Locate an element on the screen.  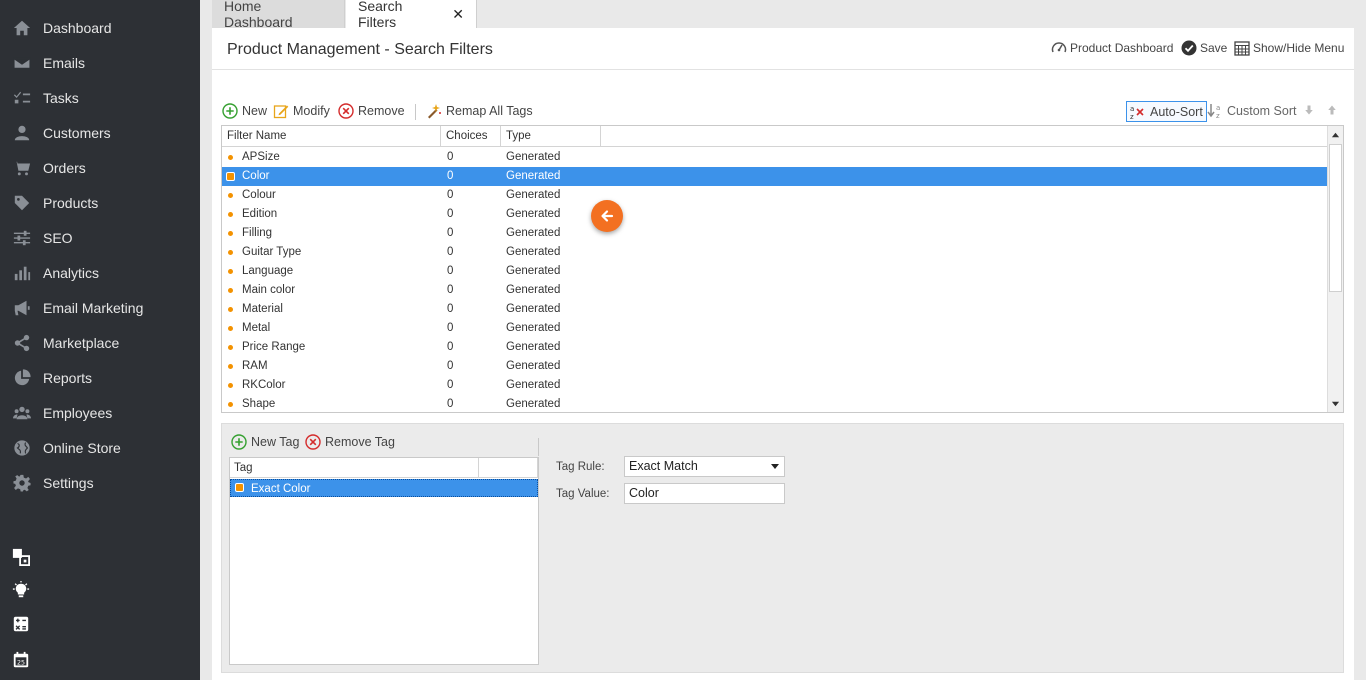
table-row: Filling 0 Generated is located at coordinates (774, 233).